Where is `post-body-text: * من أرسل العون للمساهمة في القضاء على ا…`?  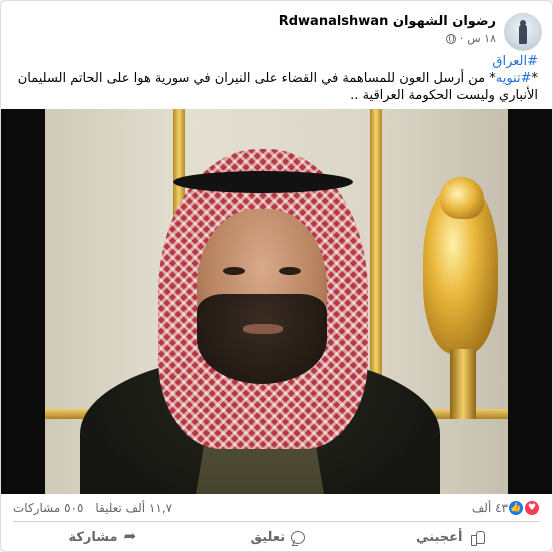 post-body-text: * من أرسل العون للمساهمة في القضاء على ا… is located at coordinates (277, 87).